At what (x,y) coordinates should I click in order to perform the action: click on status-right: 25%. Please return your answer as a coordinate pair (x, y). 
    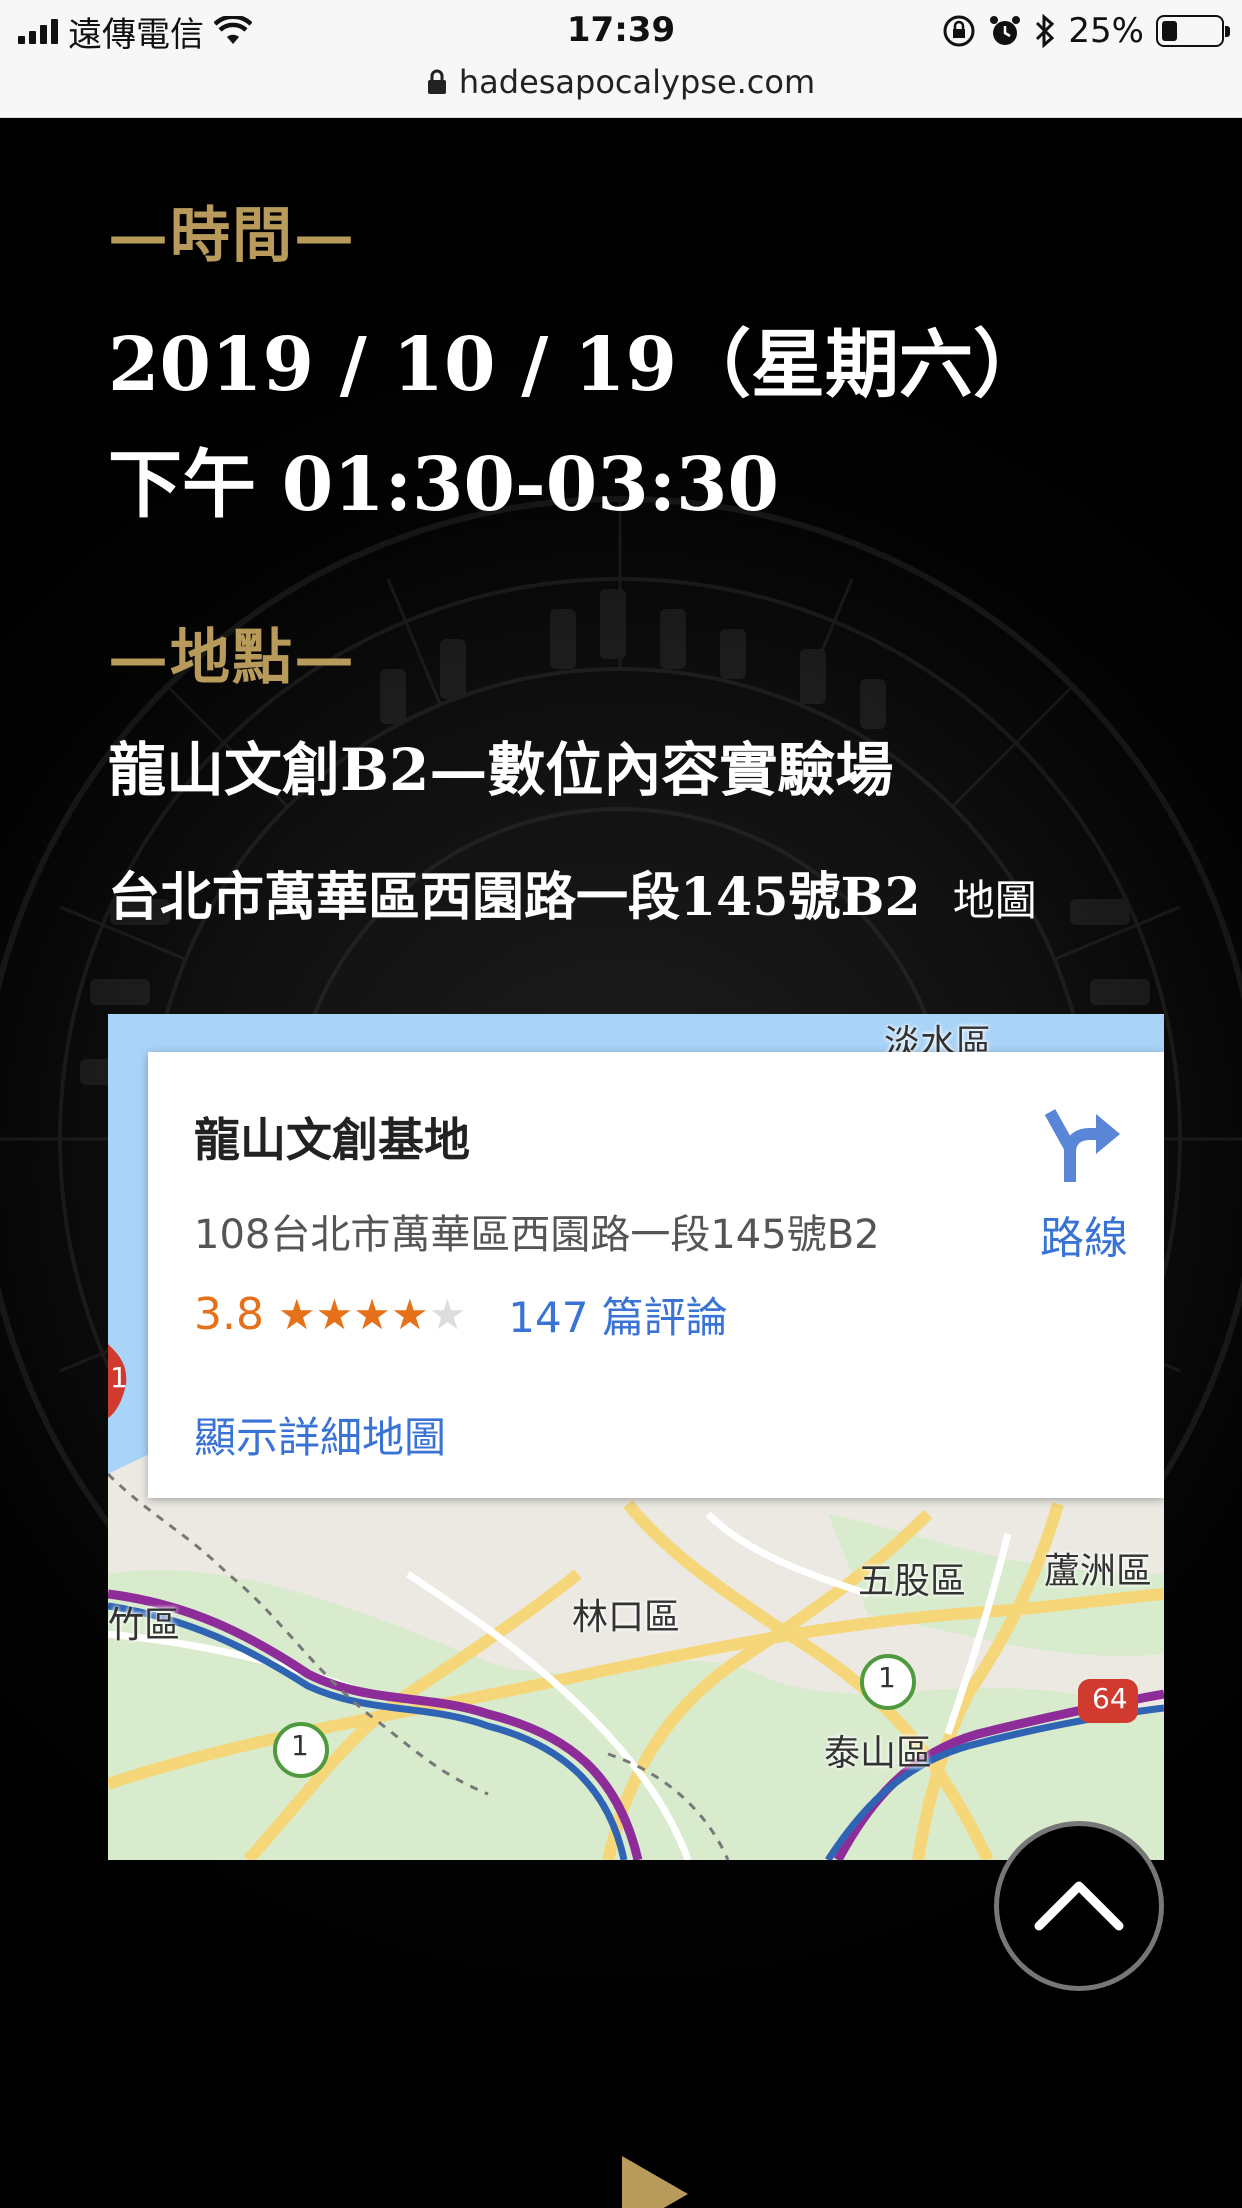
    Looking at the image, I should click on (1086, 31).